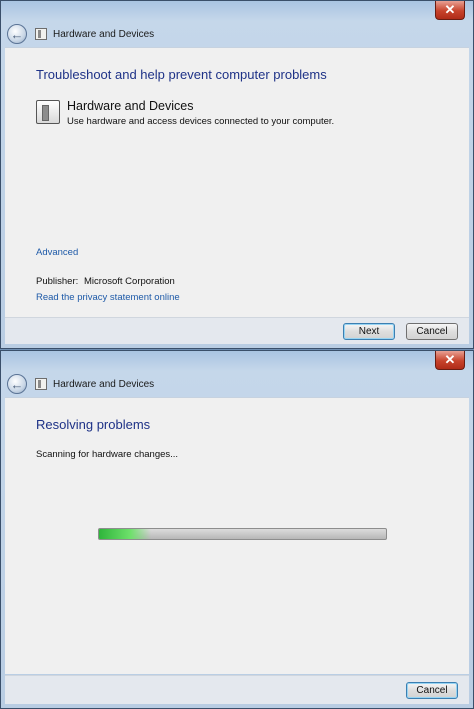 The image size is (474, 709). I want to click on troubleshooter-title: Hardware and Devices, so click(130, 106).